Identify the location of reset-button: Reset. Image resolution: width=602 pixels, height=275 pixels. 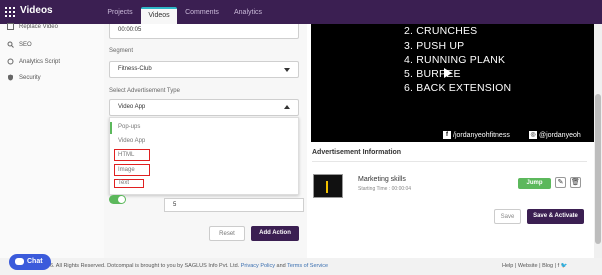
(227, 233).